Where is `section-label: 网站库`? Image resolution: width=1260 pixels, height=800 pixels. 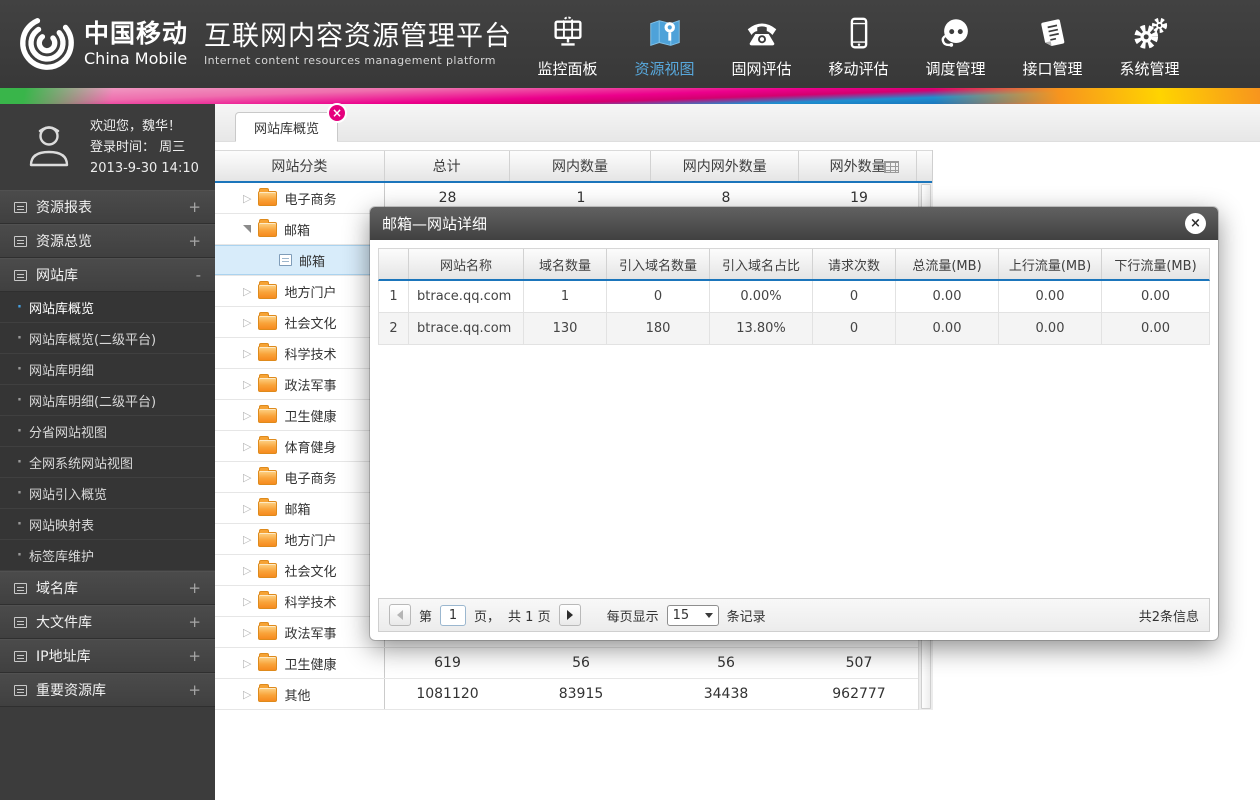
section-label: 网站库 is located at coordinates (57, 276).